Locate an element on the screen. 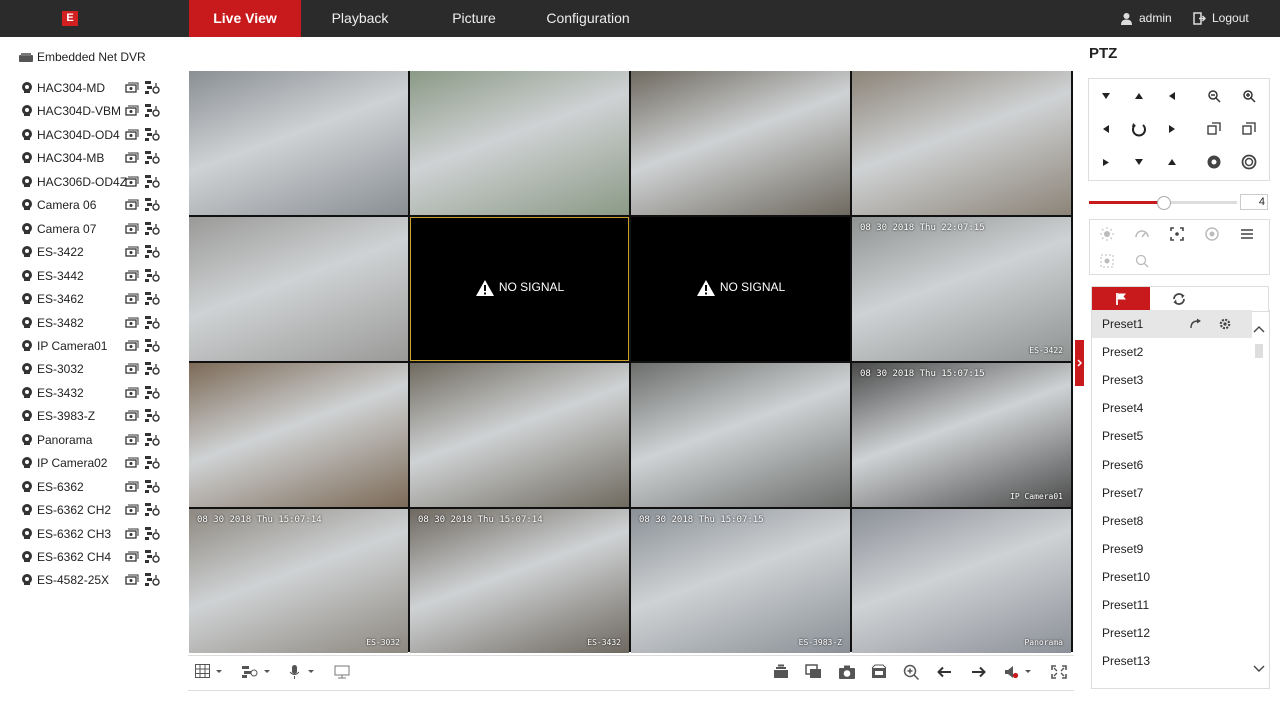 The image size is (1280, 720). stop-all-preview-button is located at coordinates (781, 672).